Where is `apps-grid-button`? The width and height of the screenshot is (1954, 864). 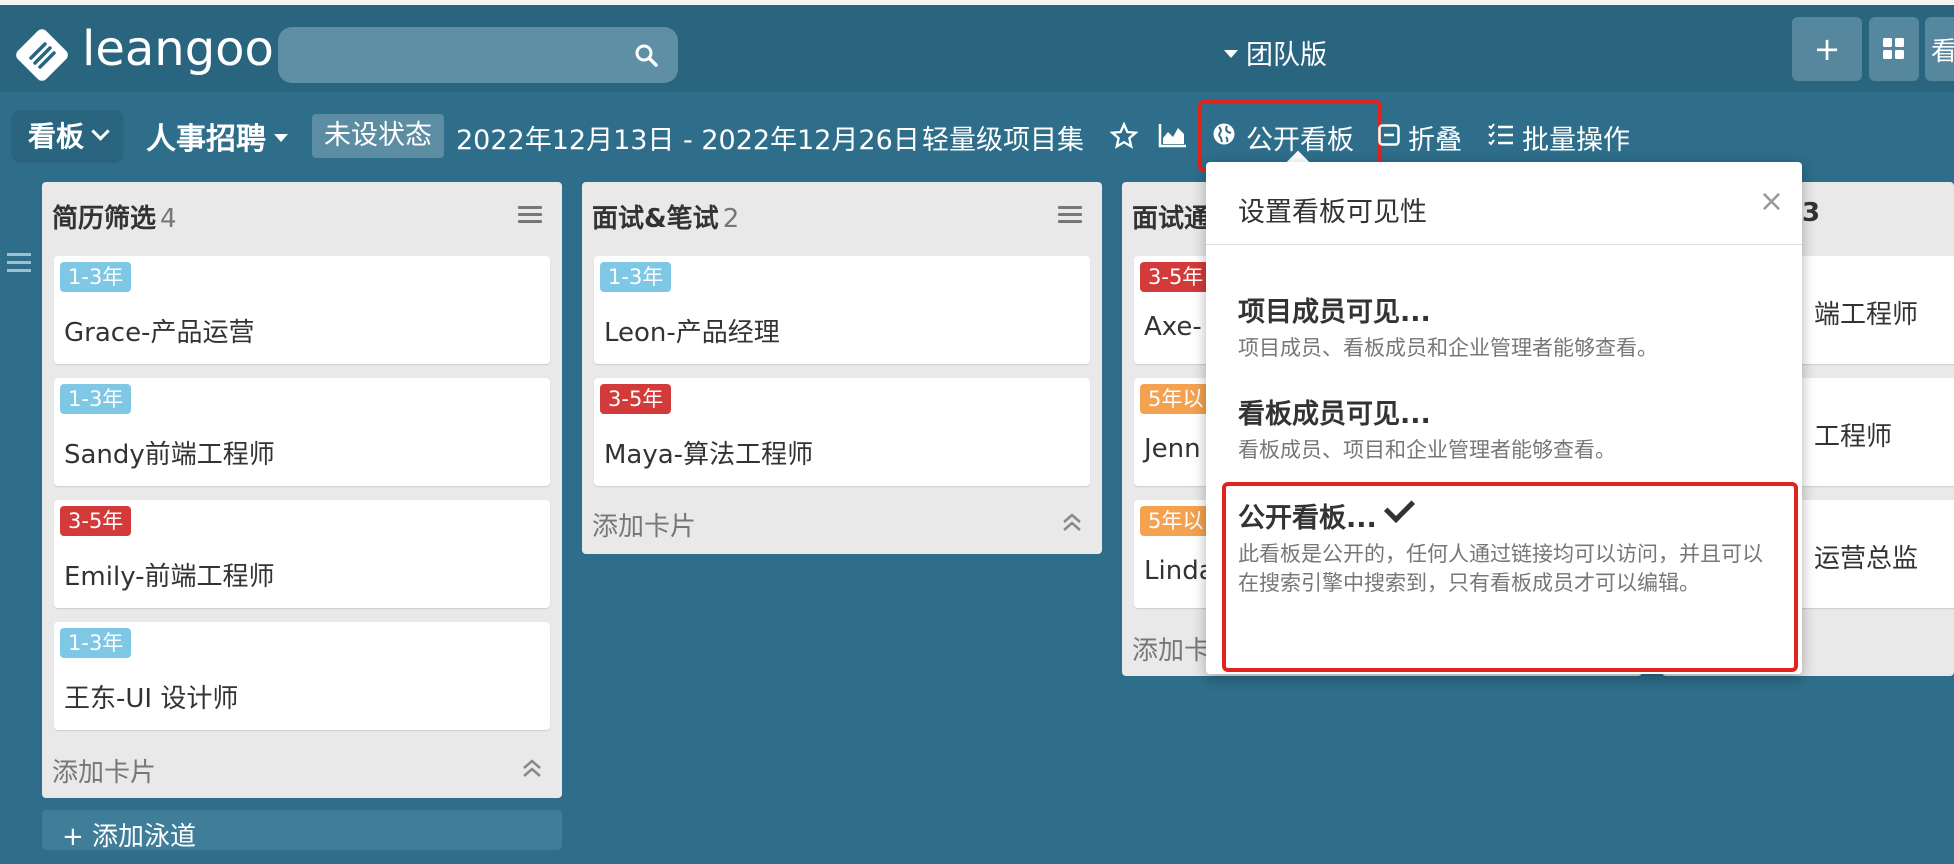
apps-grid-button is located at coordinates (1894, 49).